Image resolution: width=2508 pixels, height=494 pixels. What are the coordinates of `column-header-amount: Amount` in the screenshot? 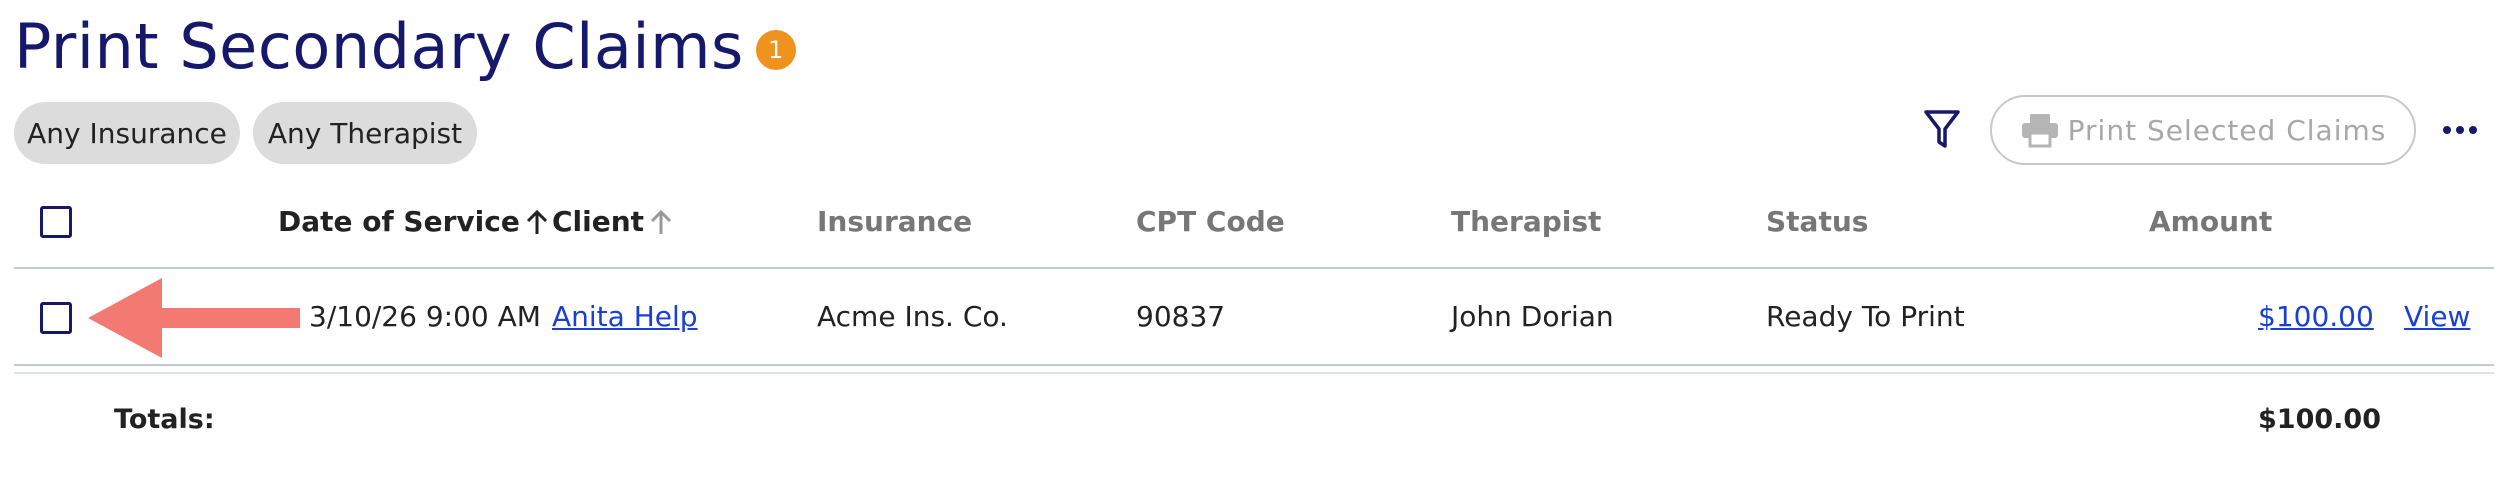 It's located at (2210, 221).